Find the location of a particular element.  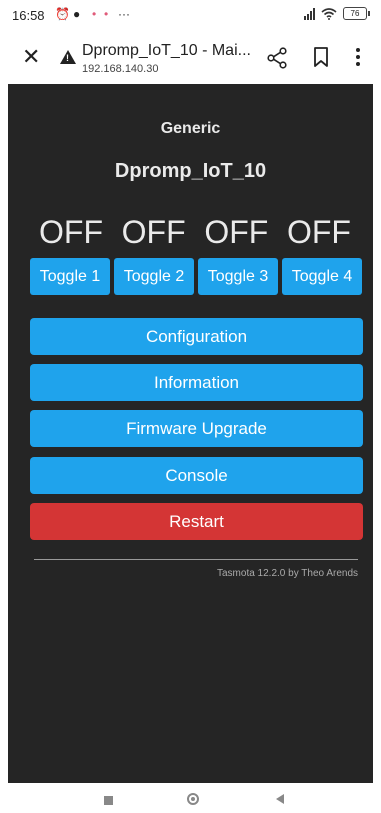

device-name: Dpromp_IoT_10 is located at coordinates (190, 171).